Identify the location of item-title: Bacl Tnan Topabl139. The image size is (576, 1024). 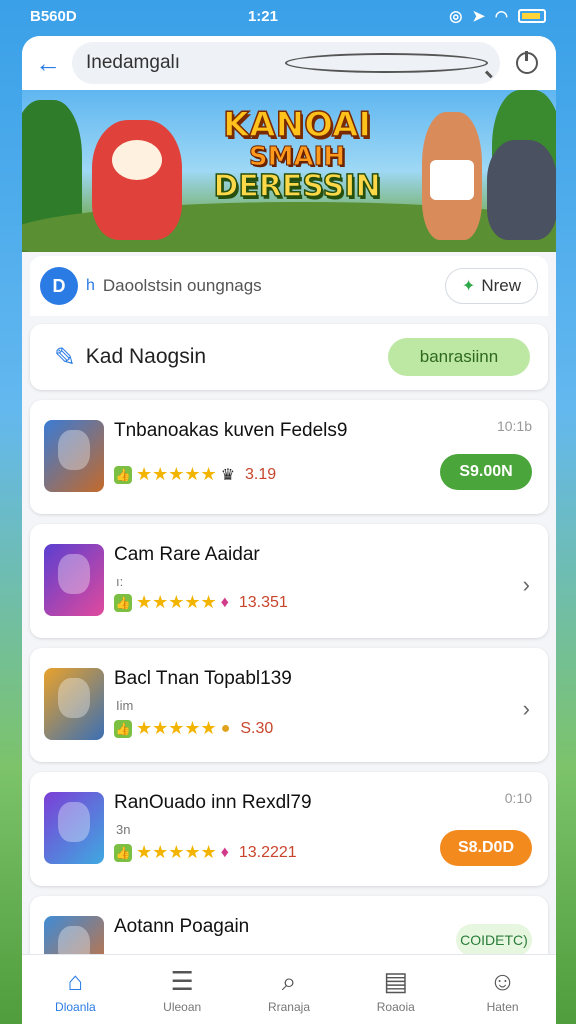
(203, 678).